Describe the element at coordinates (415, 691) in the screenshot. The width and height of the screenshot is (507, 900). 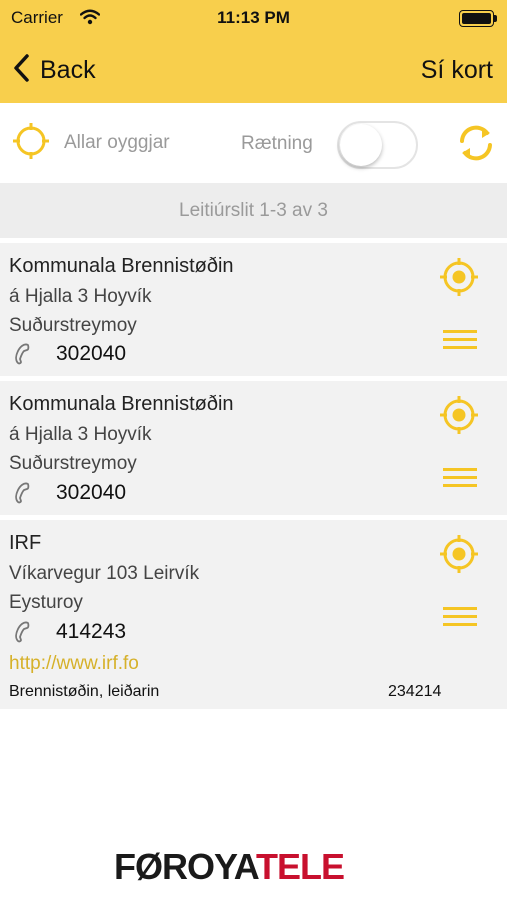
I see `item-category-number: 234214` at that location.